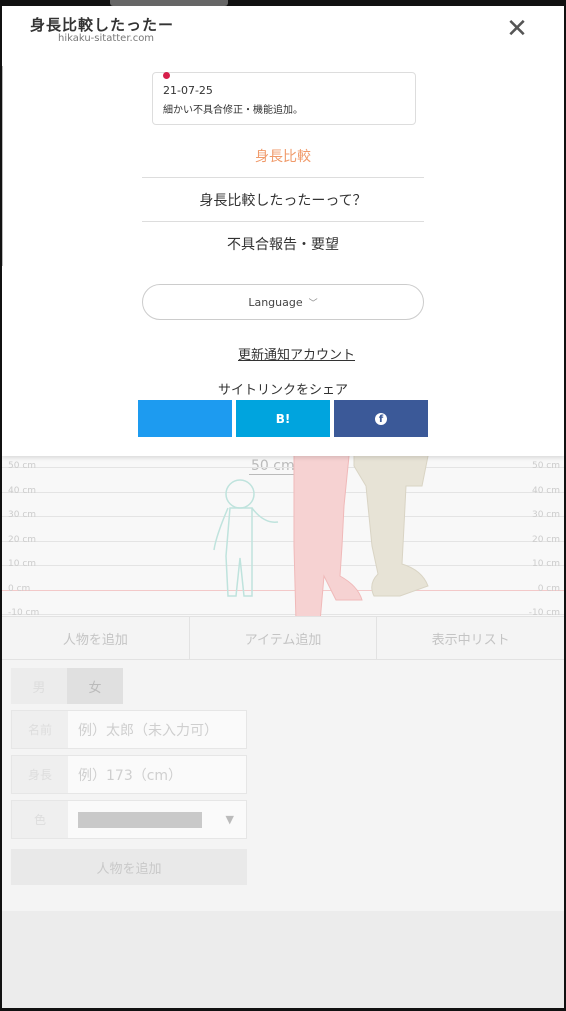  I want to click on color-label: 色, so click(40, 819).